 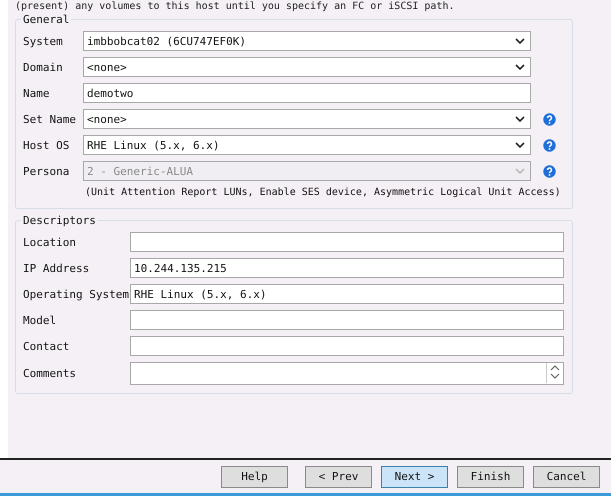 I want to click on group-title: General, so click(x=46, y=19).